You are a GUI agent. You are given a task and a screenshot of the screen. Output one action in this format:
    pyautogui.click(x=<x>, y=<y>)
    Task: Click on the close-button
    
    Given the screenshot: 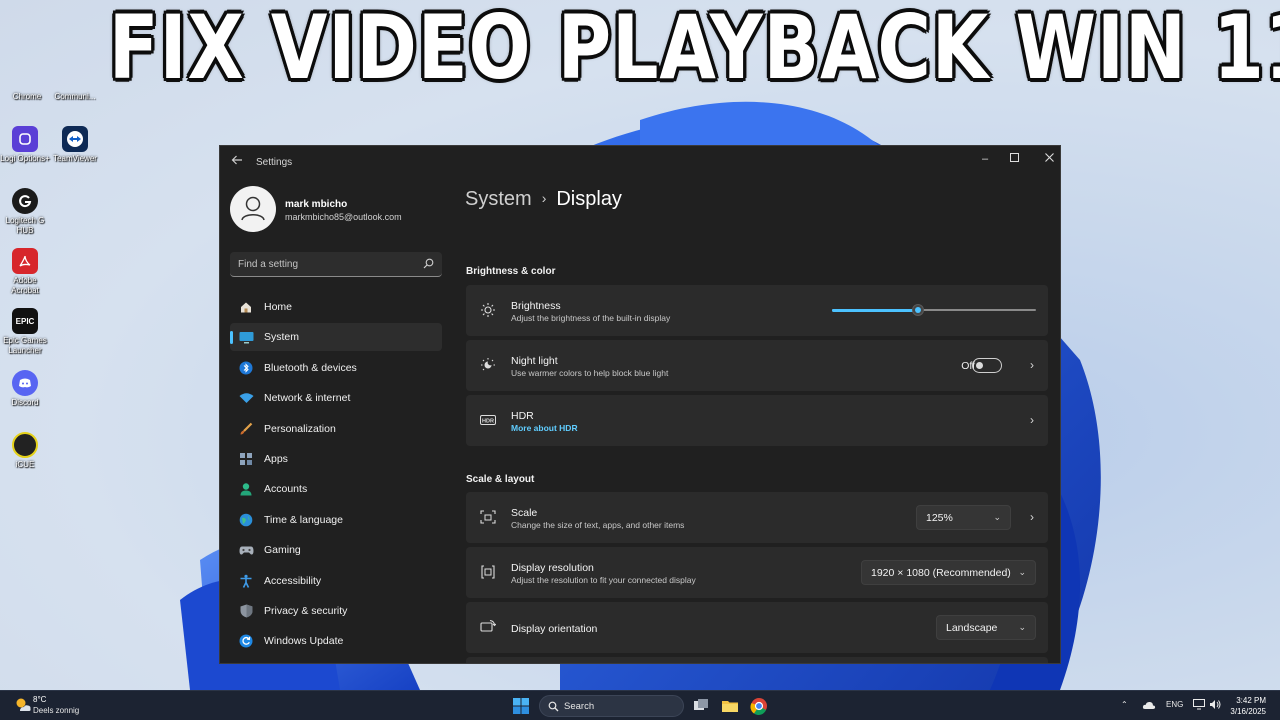 What is the action you would take?
    pyautogui.click(x=1047, y=159)
    